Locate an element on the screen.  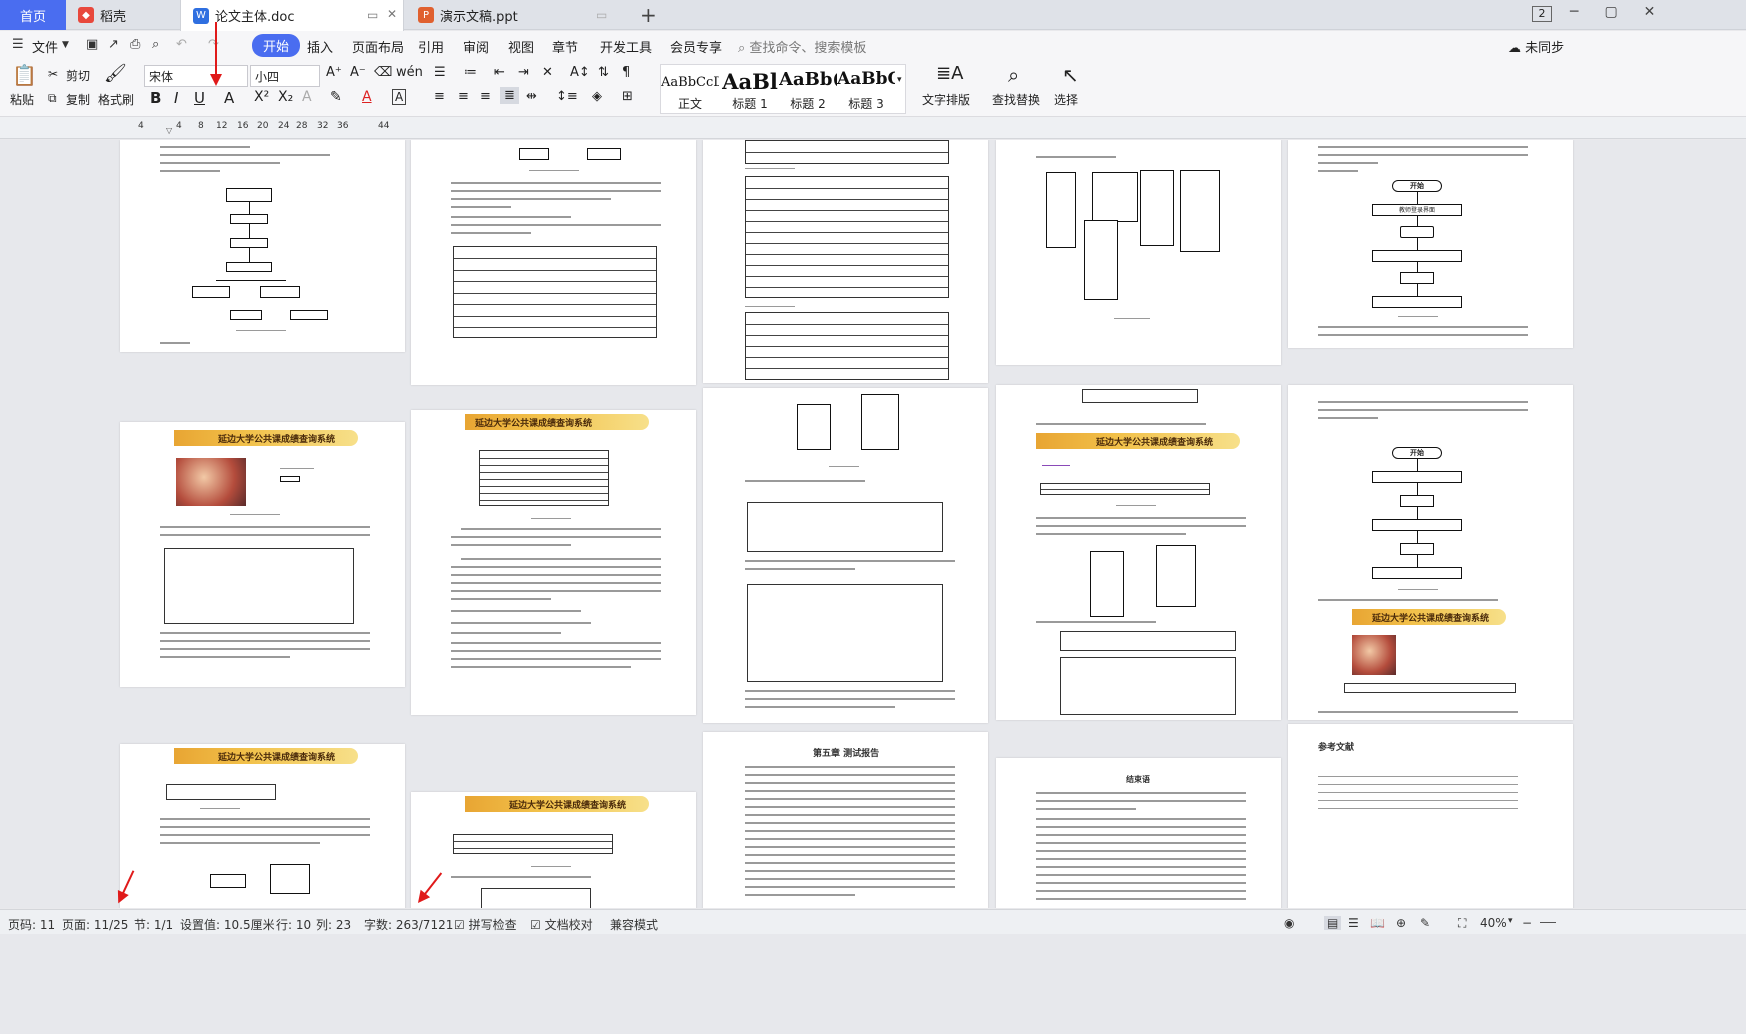
tab-daoke: ◆ 稻壳 is located at coordinates (123, 15).